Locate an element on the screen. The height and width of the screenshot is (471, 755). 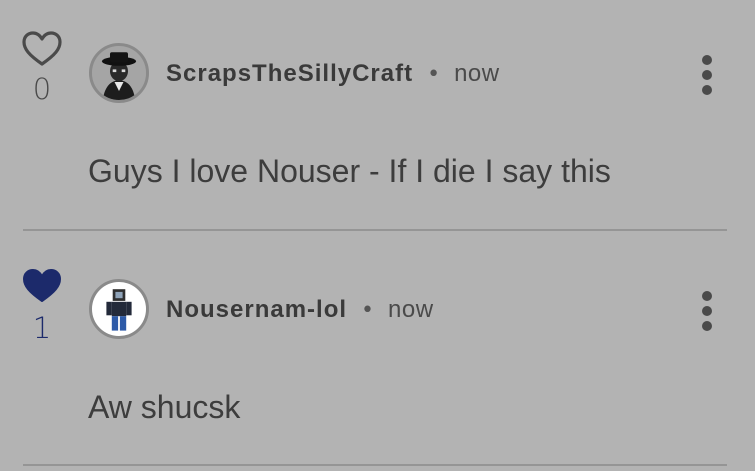
like-control: 0 is located at coordinates (42, 68).